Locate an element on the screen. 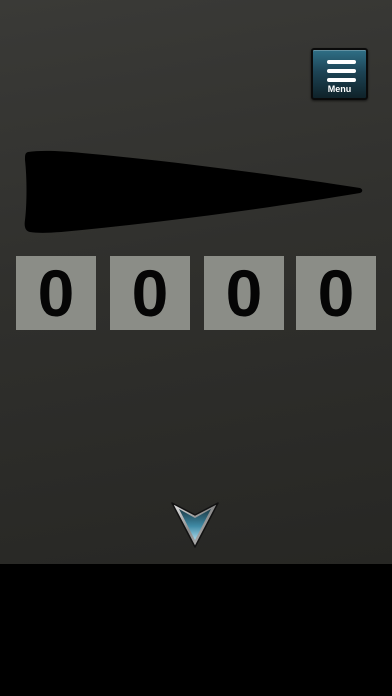 This screenshot has height=696, width=392. digit-tile-3: 0 is located at coordinates (244, 293).